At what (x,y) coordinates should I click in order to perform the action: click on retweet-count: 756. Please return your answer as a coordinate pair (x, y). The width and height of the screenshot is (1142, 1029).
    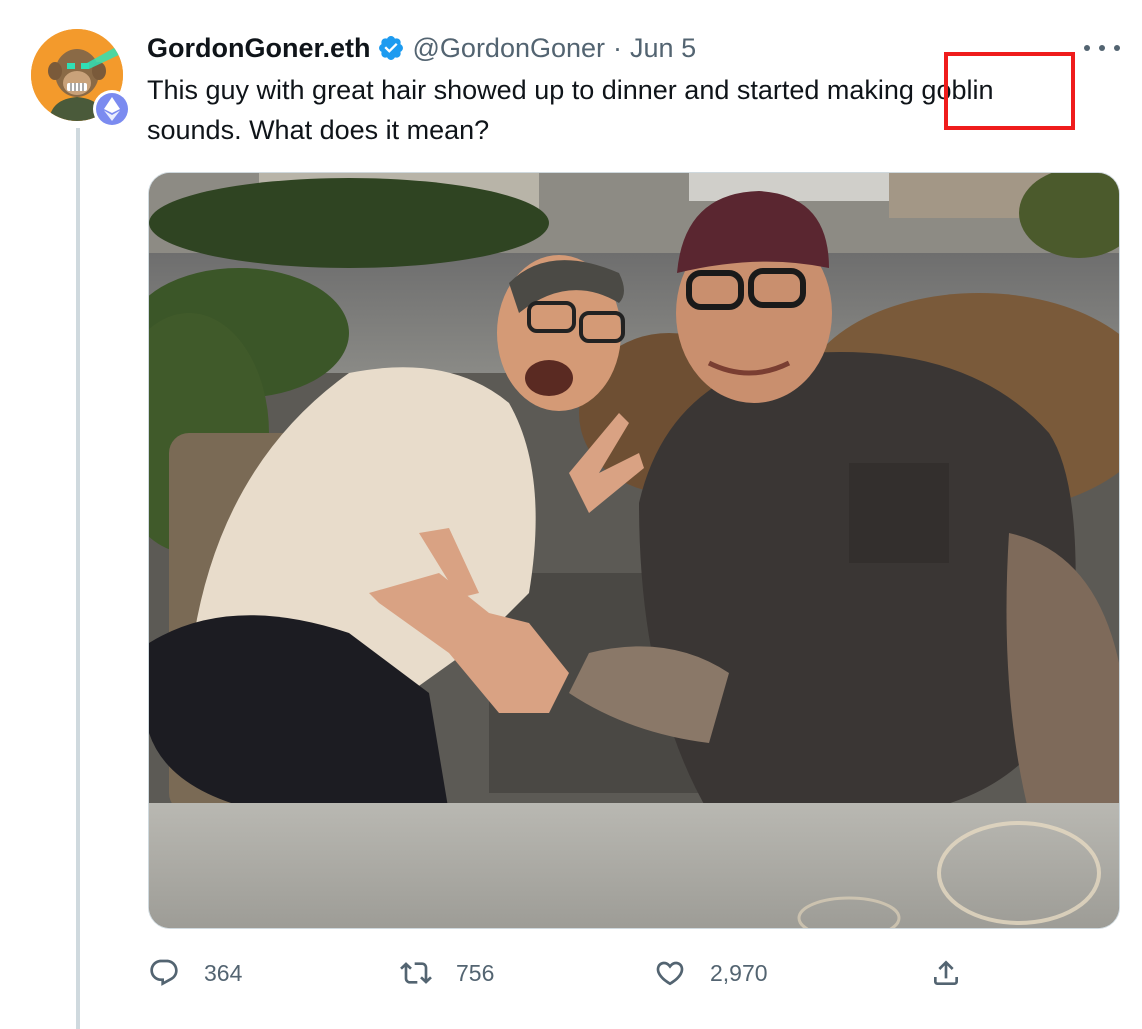
    Looking at the image, I should click on (475, 972).